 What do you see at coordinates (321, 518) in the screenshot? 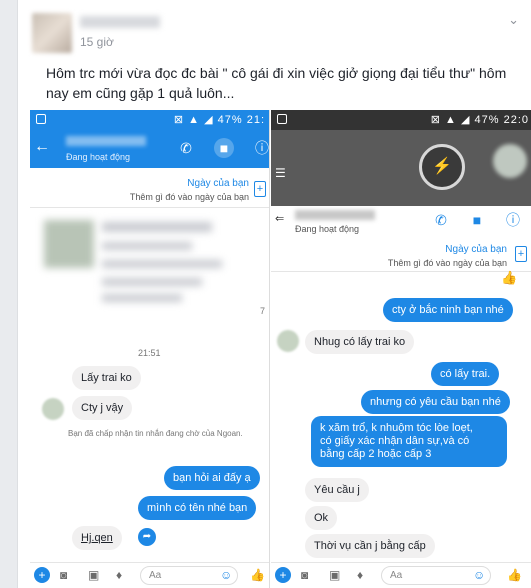
I see `message-incoming: Ok` at bounding box center [321, 518].